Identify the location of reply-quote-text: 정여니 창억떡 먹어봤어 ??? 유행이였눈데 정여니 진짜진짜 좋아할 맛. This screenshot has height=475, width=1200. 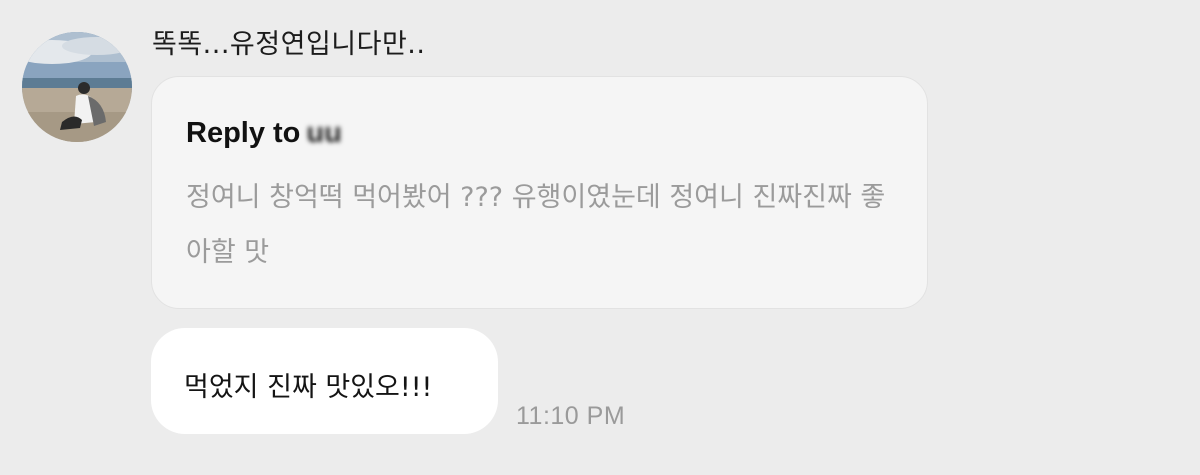
(536, 225).